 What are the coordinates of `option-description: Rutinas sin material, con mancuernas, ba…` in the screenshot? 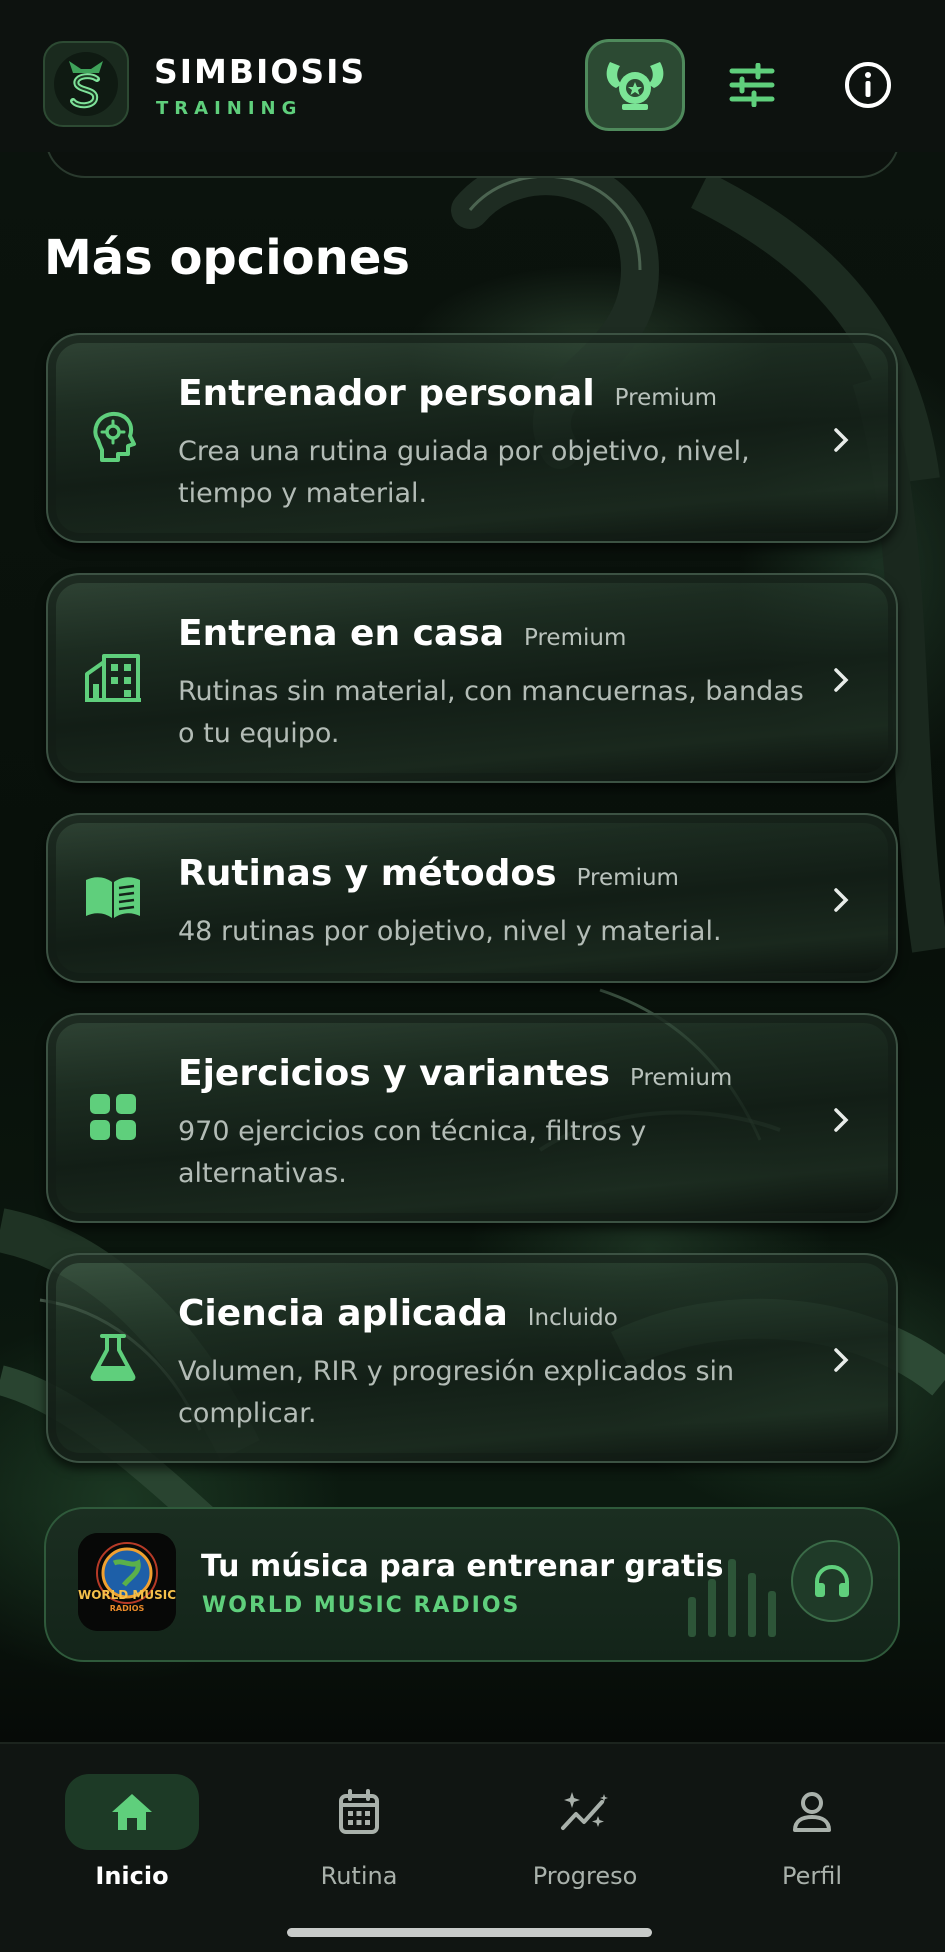 It's located at (491, 712).